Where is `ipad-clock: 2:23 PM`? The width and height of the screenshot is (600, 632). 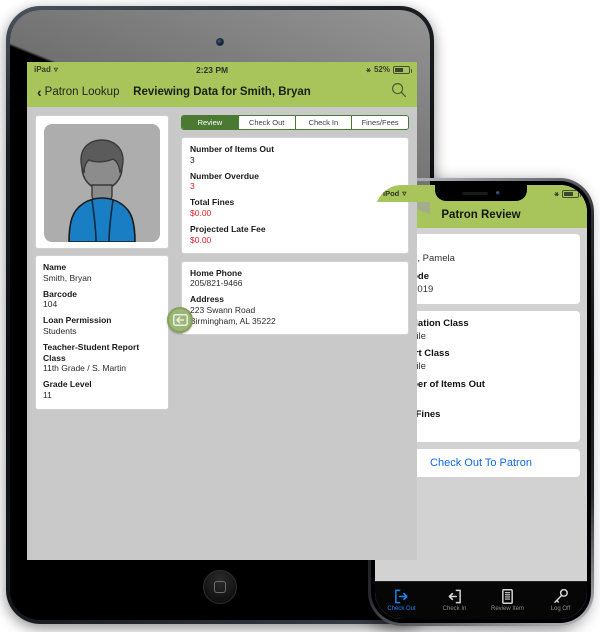 ipad-clock: 2:23 PM is located at coordinates (212, 69).